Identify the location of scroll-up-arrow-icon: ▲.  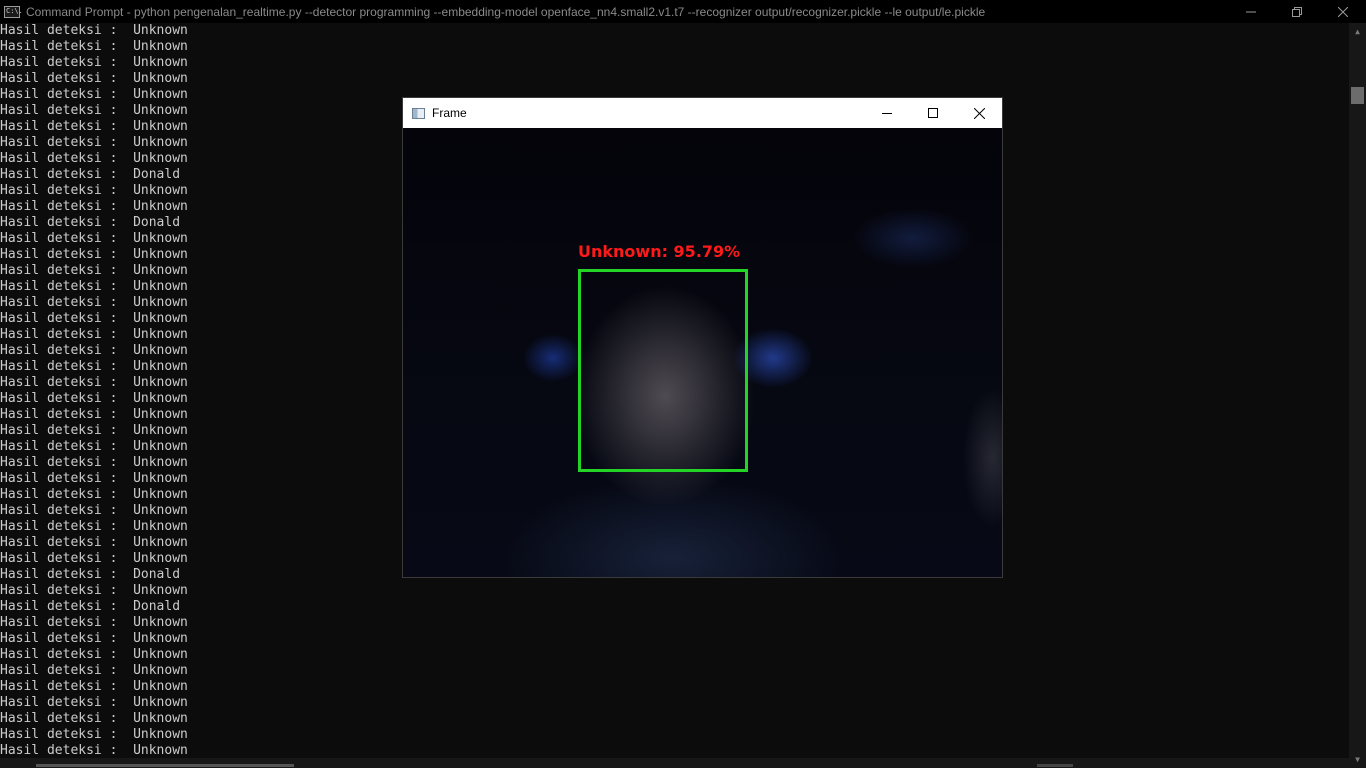
(1357, 31).